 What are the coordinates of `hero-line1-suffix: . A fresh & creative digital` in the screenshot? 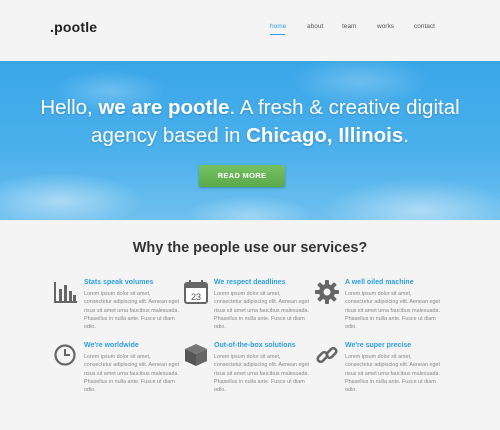 It's located at (344, 107).